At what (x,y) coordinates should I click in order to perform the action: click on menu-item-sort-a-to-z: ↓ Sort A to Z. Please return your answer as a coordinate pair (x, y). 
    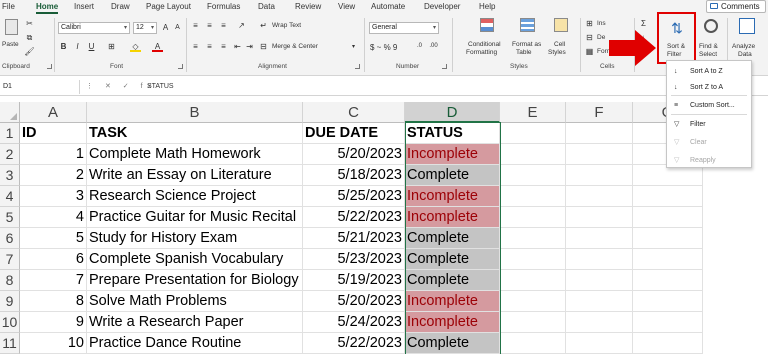
    Looking at the image, I should click on (709, 72).